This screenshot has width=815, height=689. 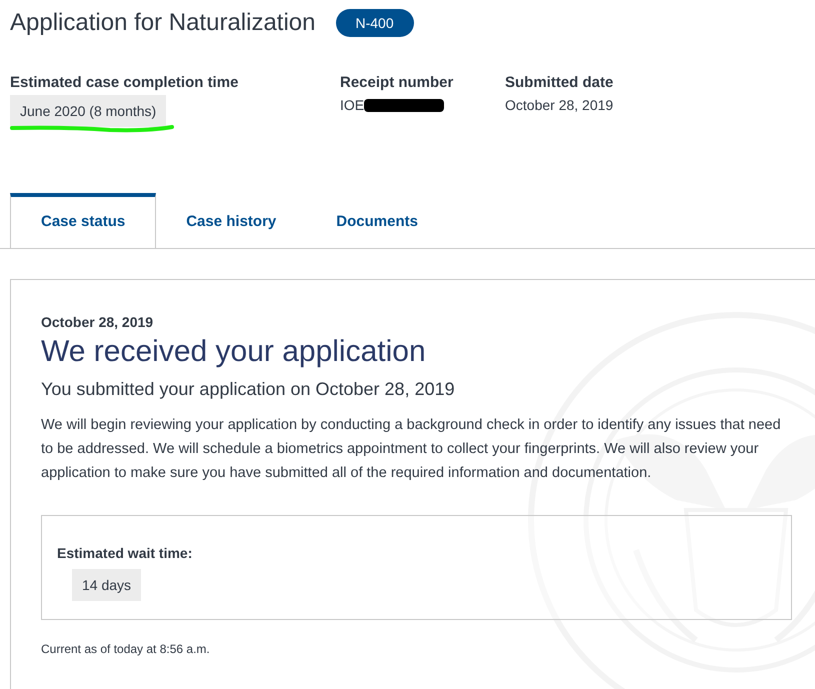 What do you see at coordinates (559, 83) in the screenshot?
I see `summary-label: Submitted date` at bounding box center [559, 83].